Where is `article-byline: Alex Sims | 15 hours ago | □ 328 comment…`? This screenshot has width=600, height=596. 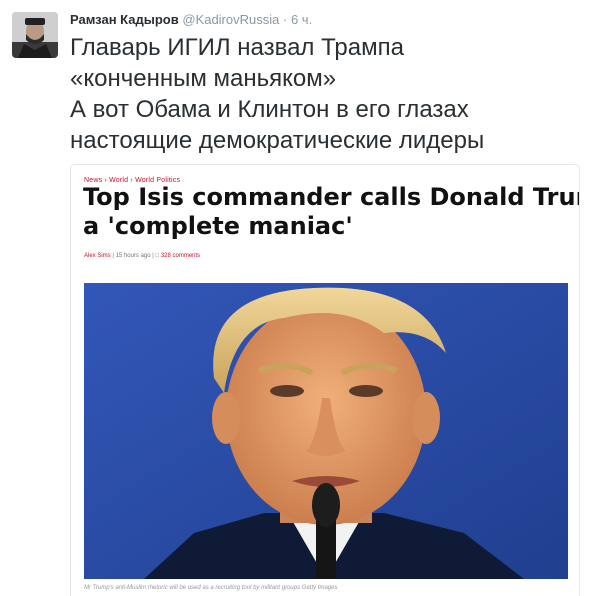 article-byline: Alex Sims | 15 hours ago | □ 328 comment… is located at coordinates (142, 256).